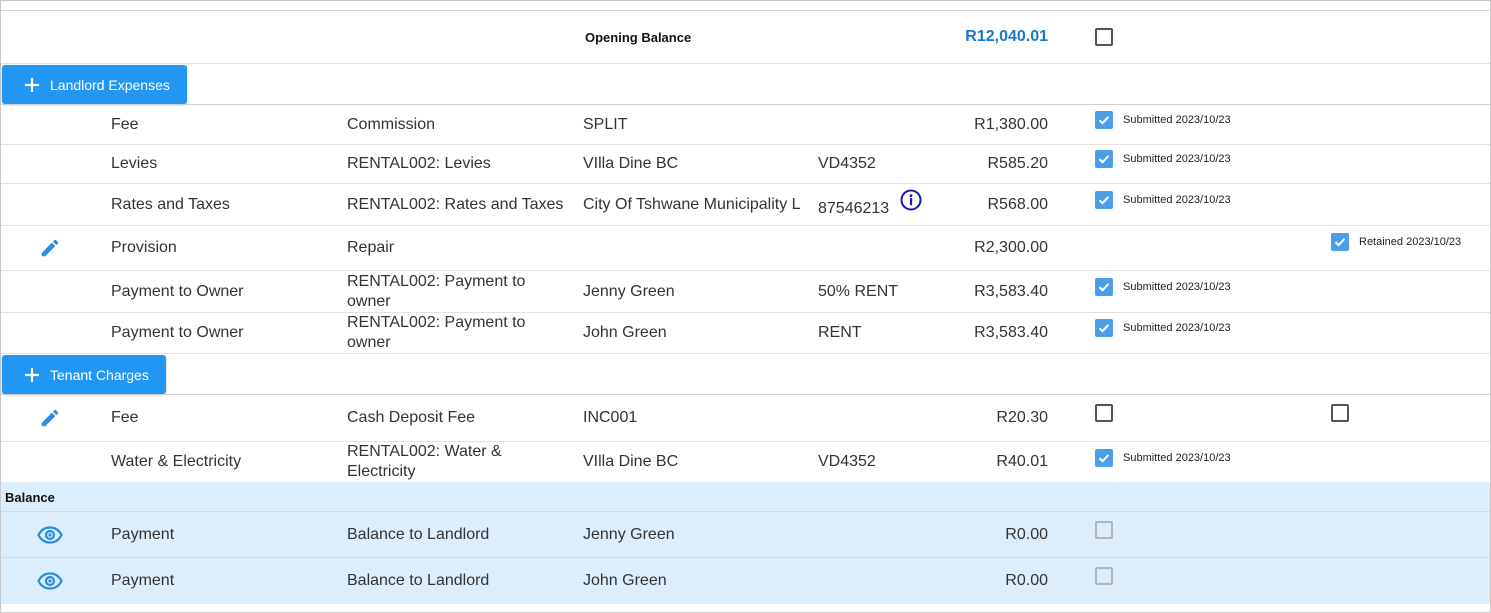 This screenshot has width=1491, height=613. What do you see at coordinates (411, 417) in the screenshot?
I see `row-description: Cash Deposit Fee` at bounding box center [411, 417].